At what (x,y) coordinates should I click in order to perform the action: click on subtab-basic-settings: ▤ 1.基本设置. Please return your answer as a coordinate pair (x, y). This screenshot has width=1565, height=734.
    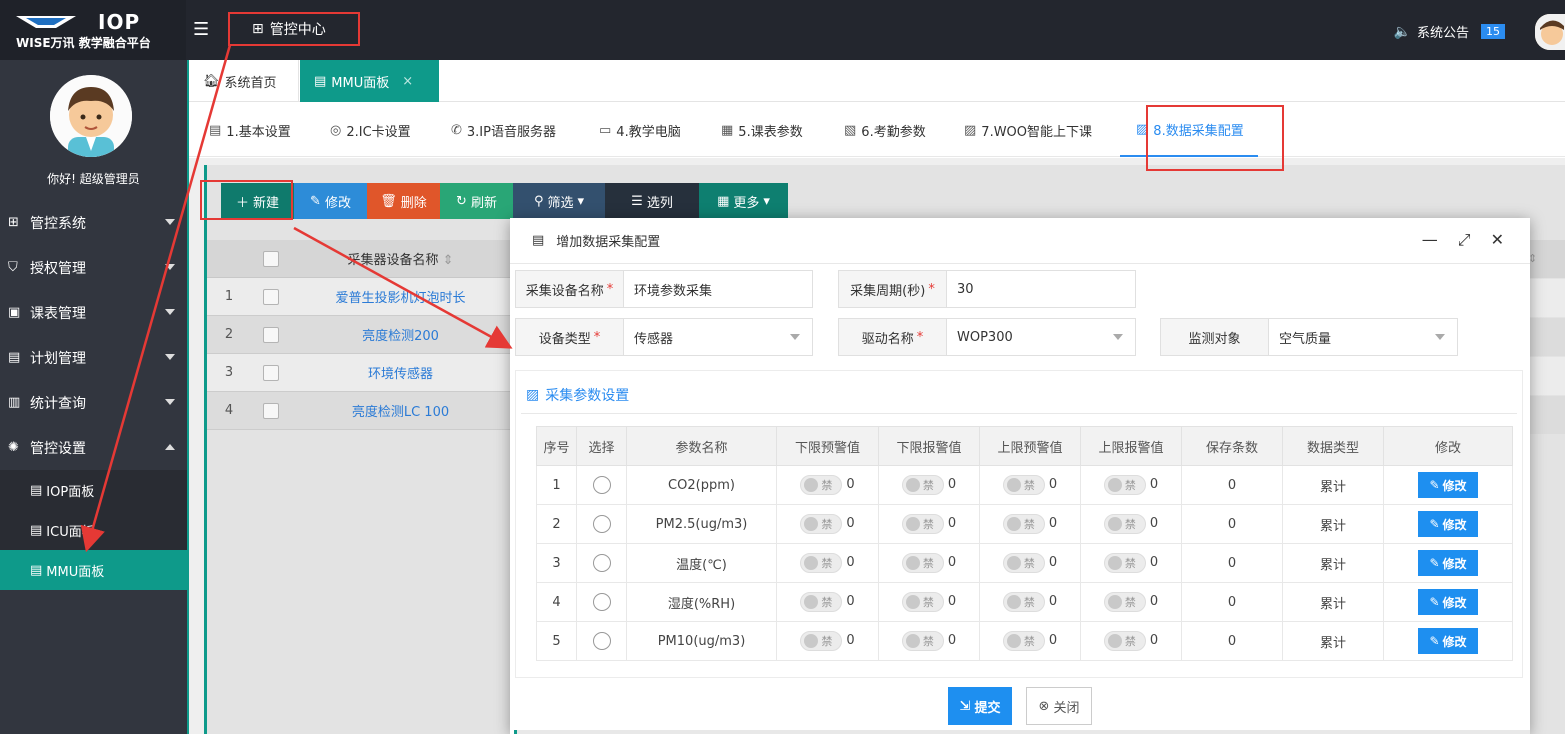
    Looking at the image, I should click on (250, 130).